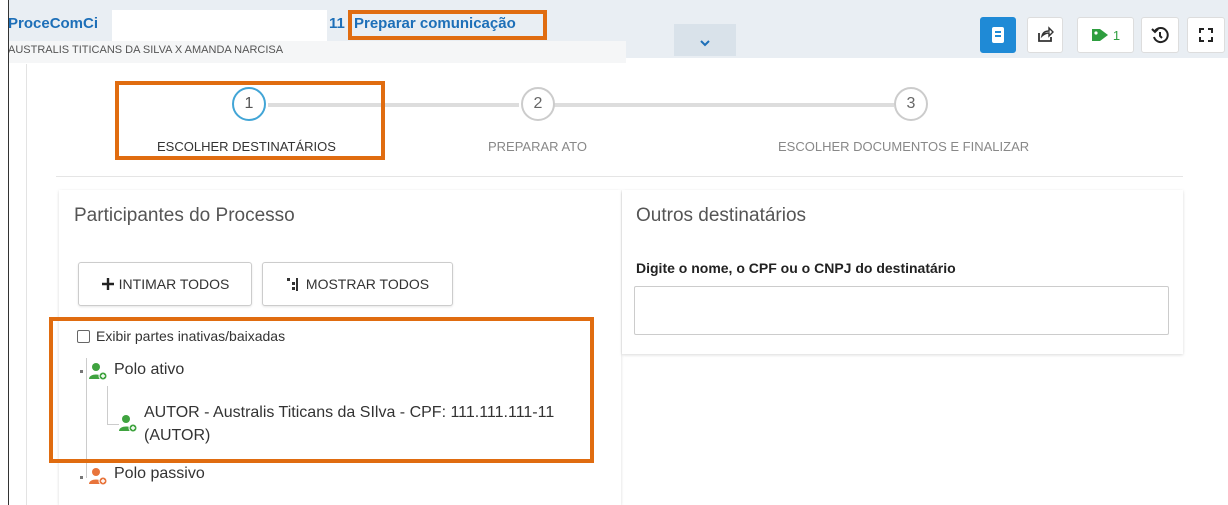  What do you see at coordinates (184, 215) in the screenshot?
I see `participants-title: Participantes do Processo` at bounding box center [184, 215].